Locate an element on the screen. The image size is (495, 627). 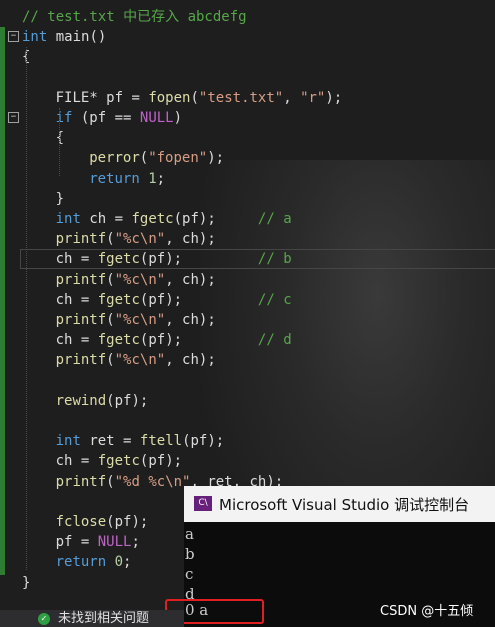
code-token: fclose is located at coordinates (81, 522).